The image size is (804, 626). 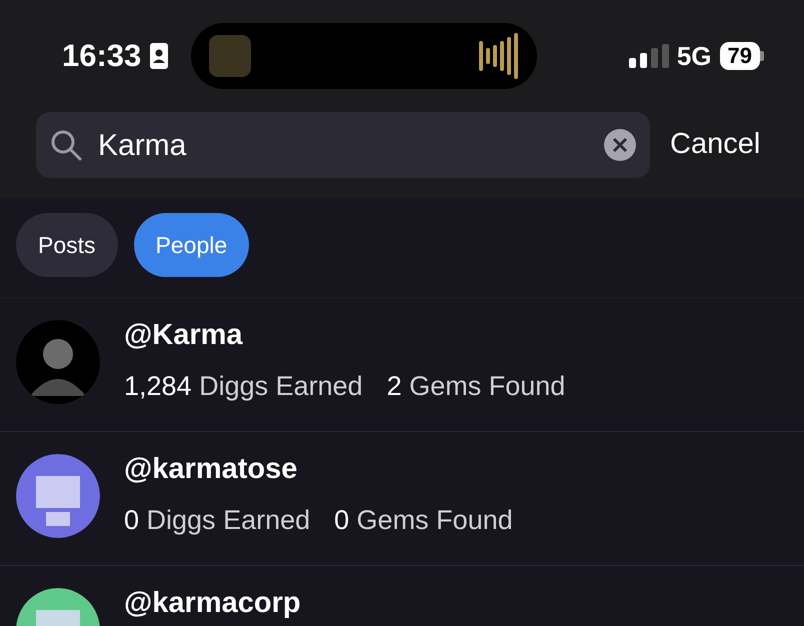 What do you see at coordinates (648, 56) in the screenshot?
I see `signal-icon` at bounding box center [648, 56].